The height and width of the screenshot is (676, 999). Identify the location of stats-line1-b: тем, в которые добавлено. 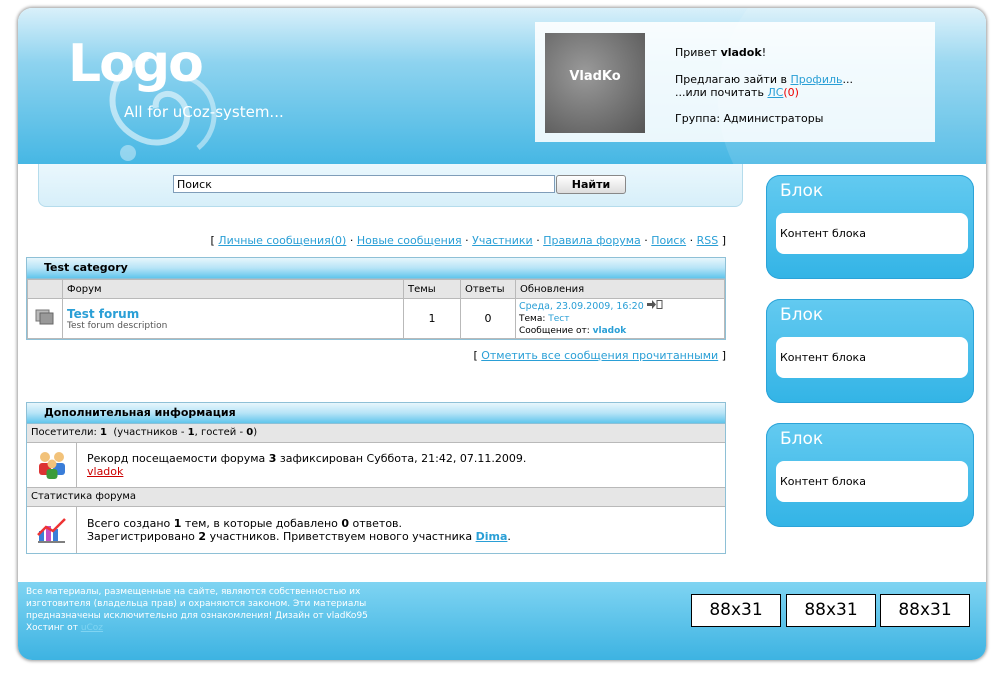
(261, 523).